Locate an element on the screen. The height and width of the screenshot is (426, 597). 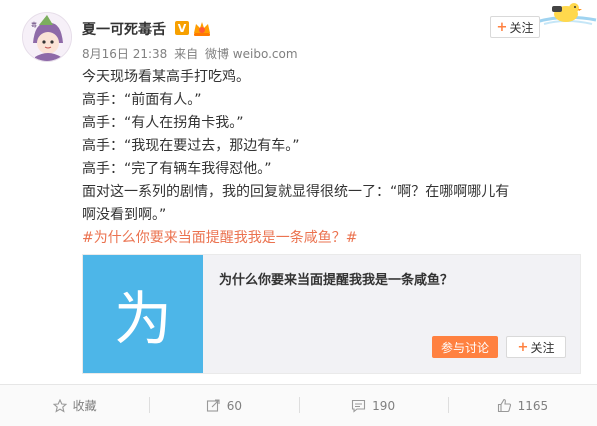
comment-icon is located at coordinates (359, 406).